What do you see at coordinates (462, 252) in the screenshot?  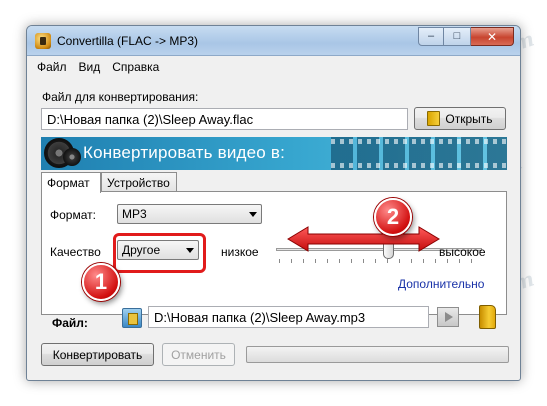 I see `quality-high-label: высокое` at bounding box center [462, 252].